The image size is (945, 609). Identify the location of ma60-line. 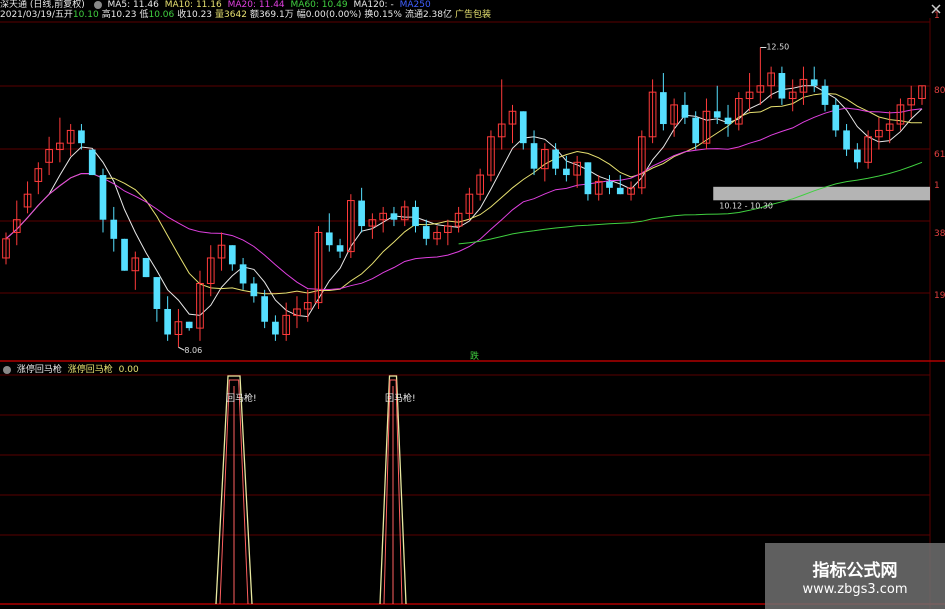
(690, 203).